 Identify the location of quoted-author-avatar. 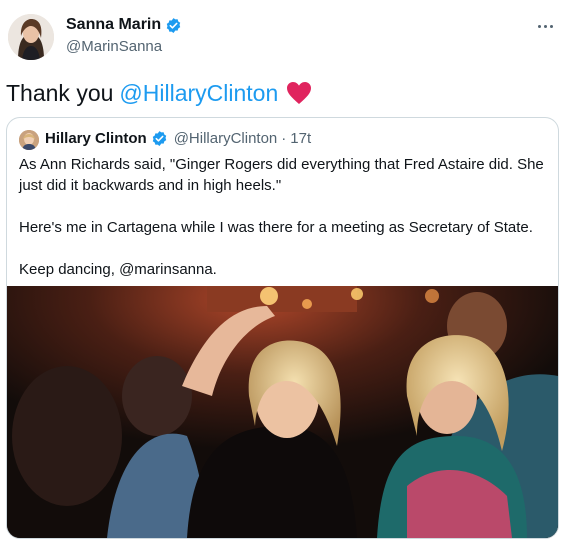
(29, 140).